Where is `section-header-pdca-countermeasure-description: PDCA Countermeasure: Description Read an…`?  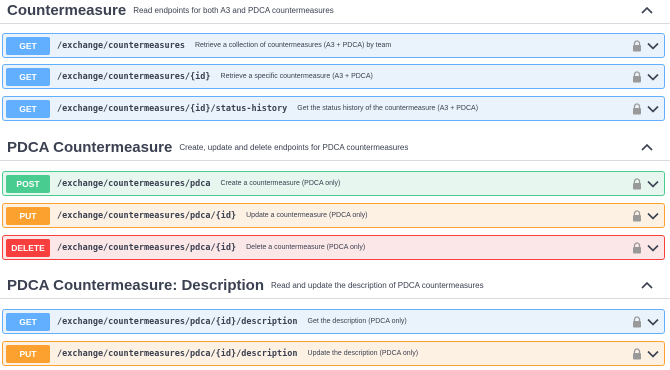
section-header-pdca-countermeasure-description: PDCA Countermeasure: Description Read an… is located at coordinates (335, 286).